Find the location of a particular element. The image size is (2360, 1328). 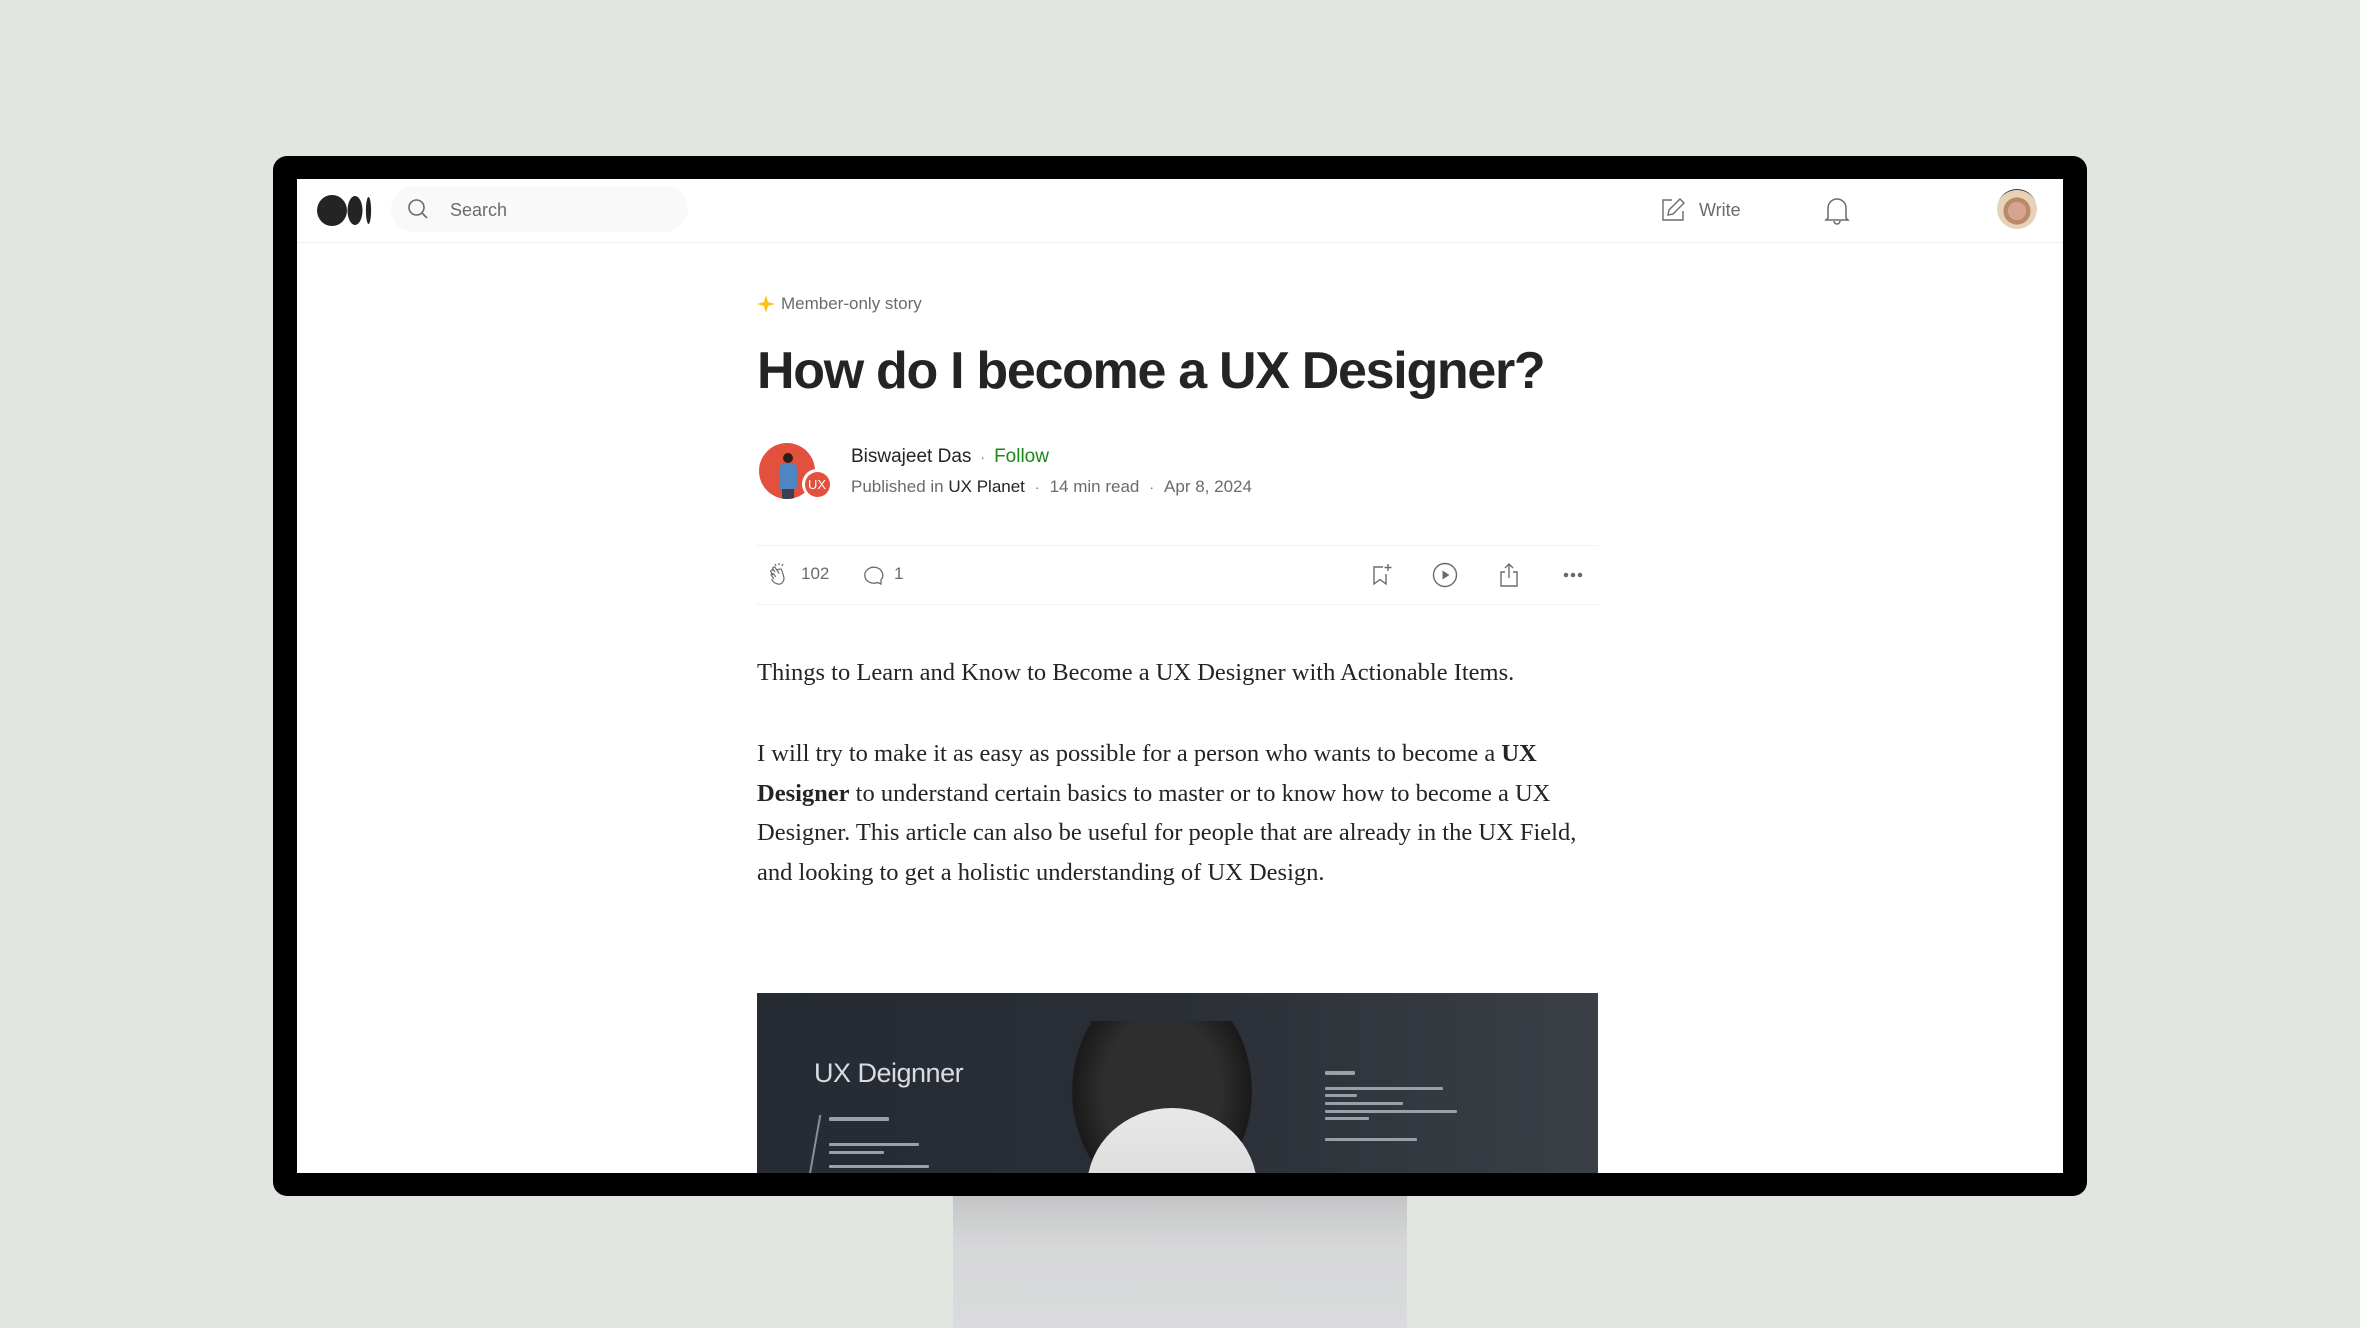

pencil-square-icon is located at coordinates (1673, 209).